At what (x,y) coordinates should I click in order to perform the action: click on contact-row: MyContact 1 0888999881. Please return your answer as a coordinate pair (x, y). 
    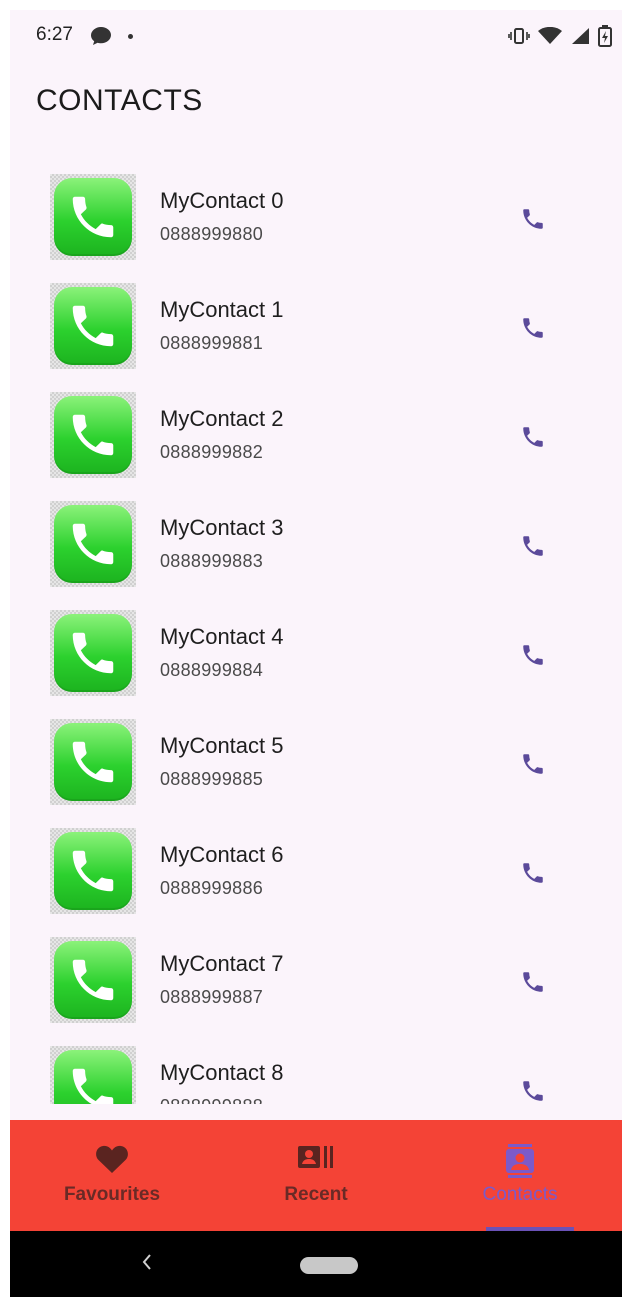
    Looking at the image, I should click on (316, 331).